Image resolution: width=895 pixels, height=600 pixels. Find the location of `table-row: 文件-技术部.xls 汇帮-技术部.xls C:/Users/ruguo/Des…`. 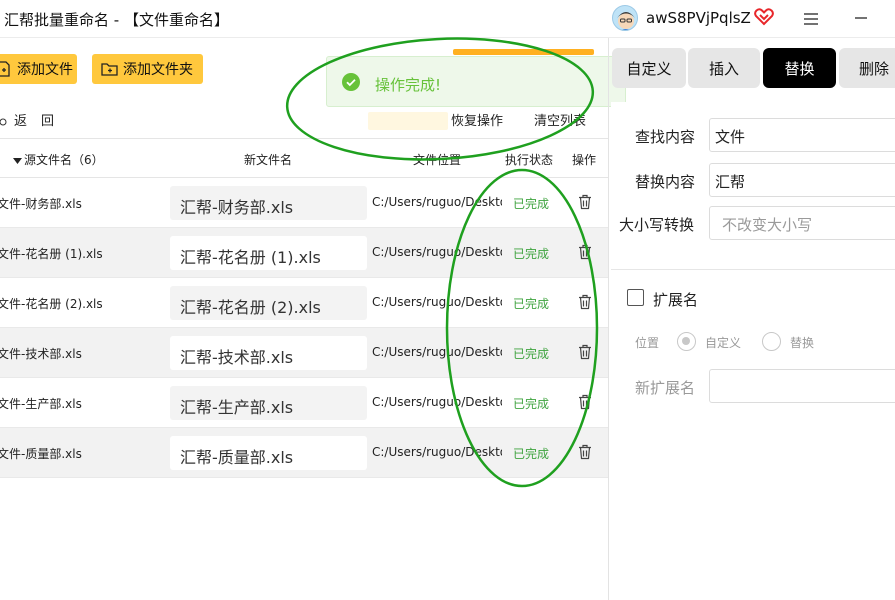

table-row: 文件-技术部.xls 汇帮-技术部.xls C:/Users/ruguo/Des… is located at coordinates (304, 353).